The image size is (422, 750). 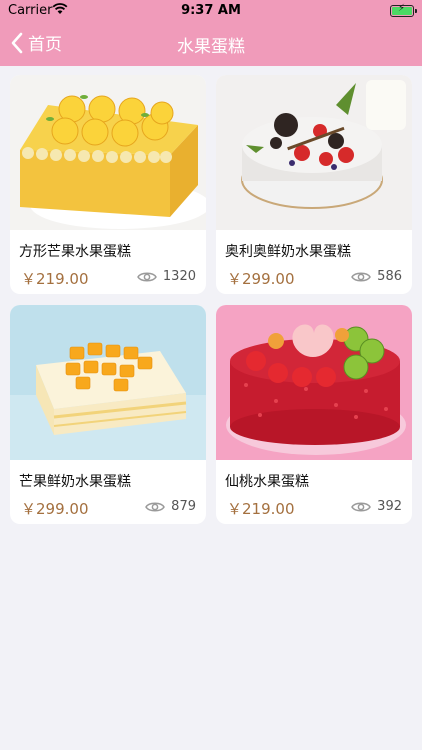 I want to click on product-card: 方形芒果水果蛋糕 ￥219.00 1320, so click(x=108, y=184).